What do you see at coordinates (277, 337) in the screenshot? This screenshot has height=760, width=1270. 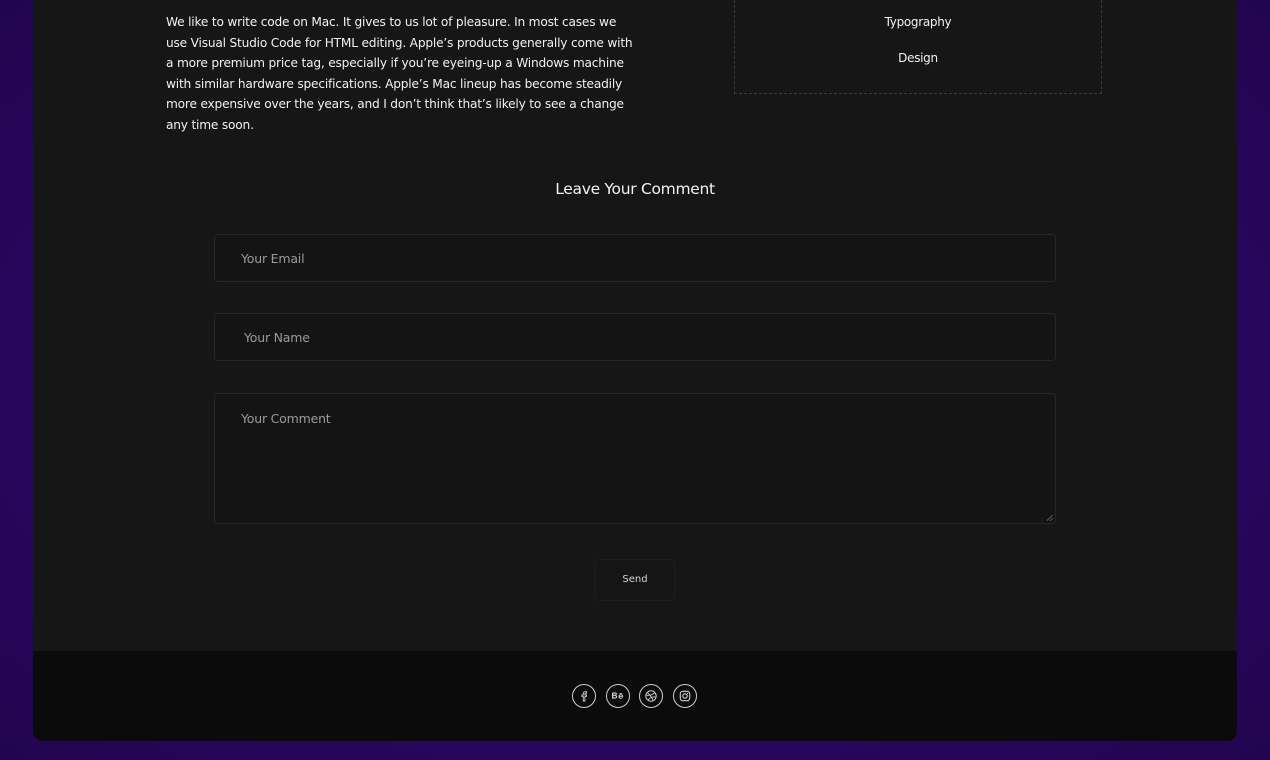 I see `name-placeholder: Your Name` at bounding box center [277, 337].